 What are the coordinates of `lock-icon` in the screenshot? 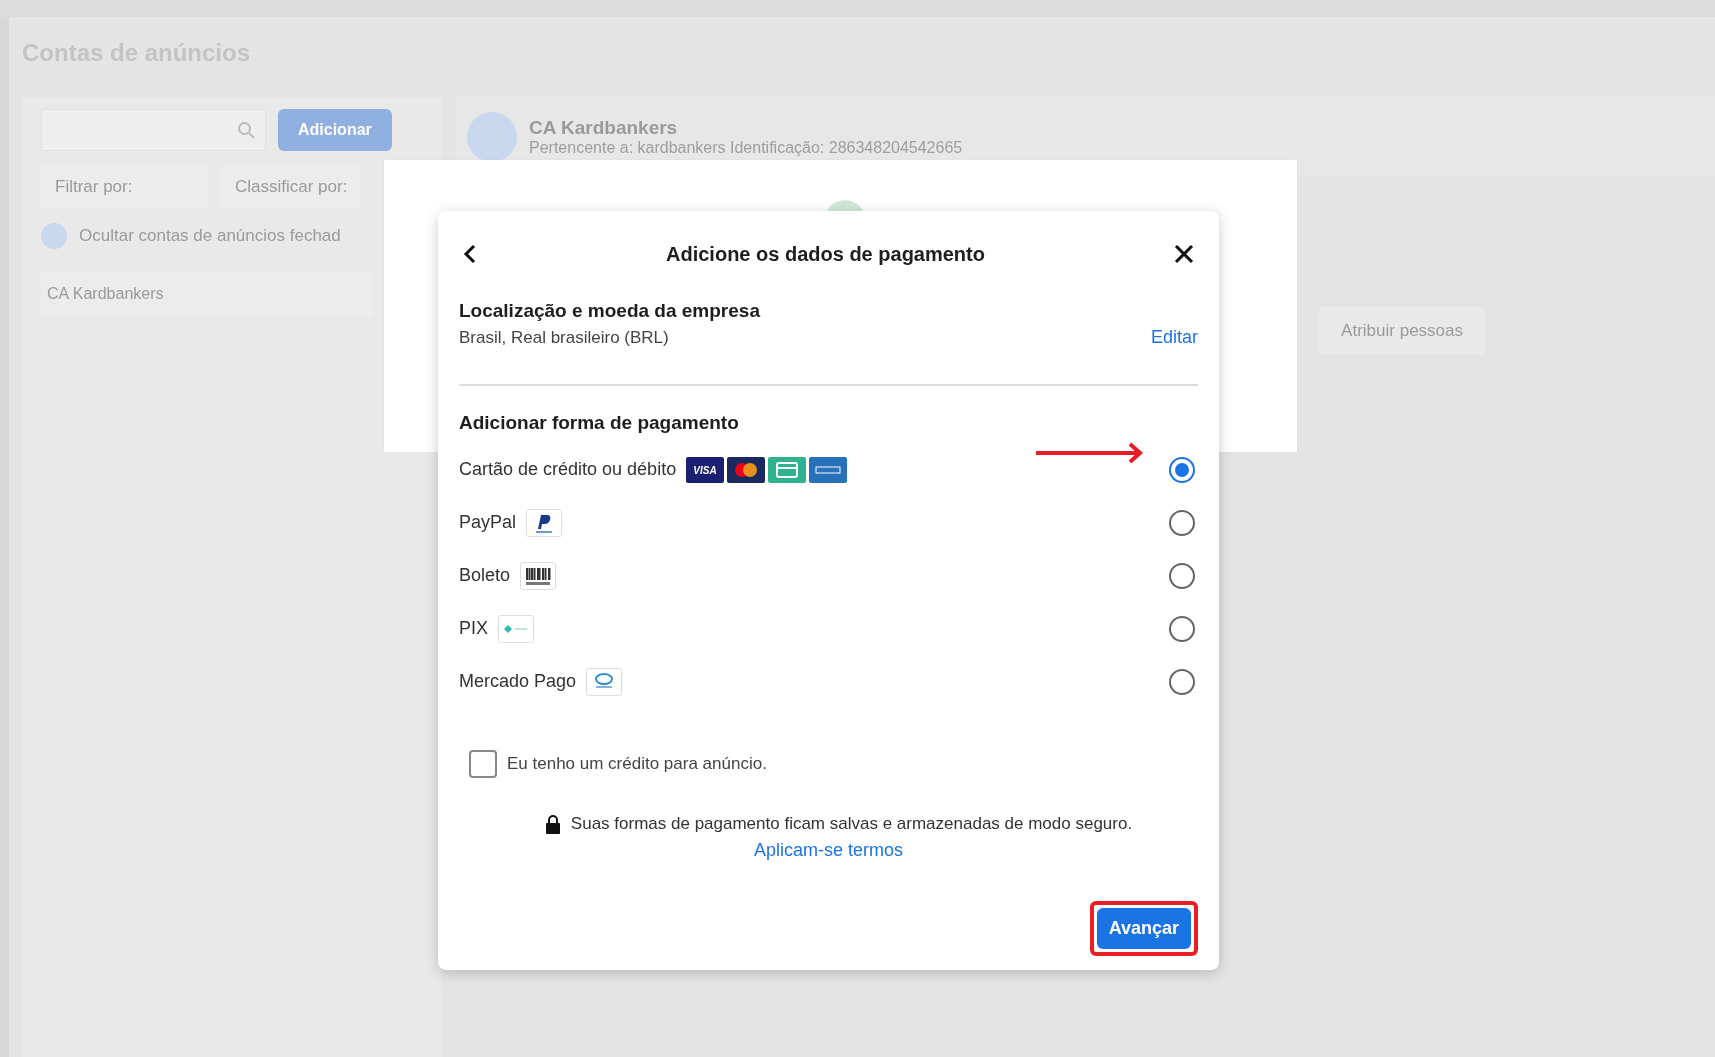 It's located at (552, 824).